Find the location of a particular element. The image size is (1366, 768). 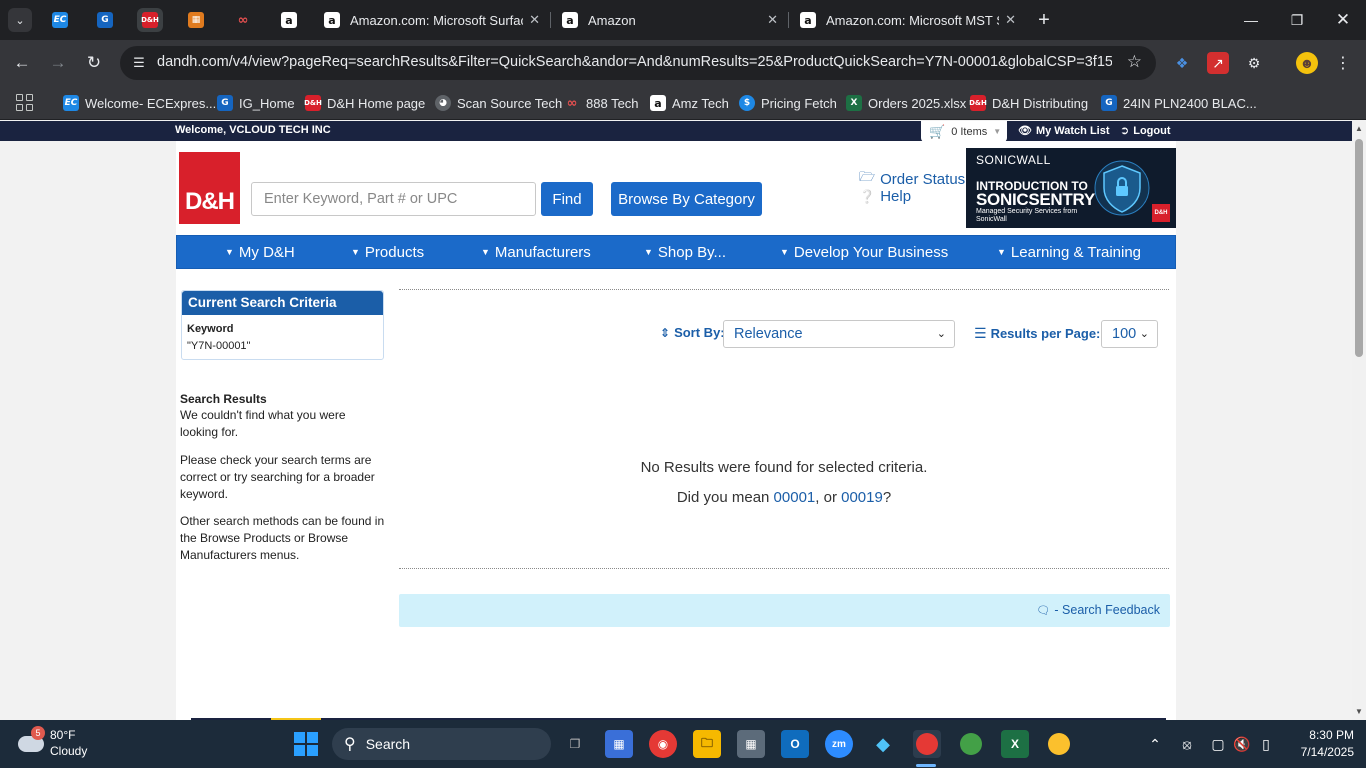

caret-down-icon: ▼ is located at coordinates (485, 252).